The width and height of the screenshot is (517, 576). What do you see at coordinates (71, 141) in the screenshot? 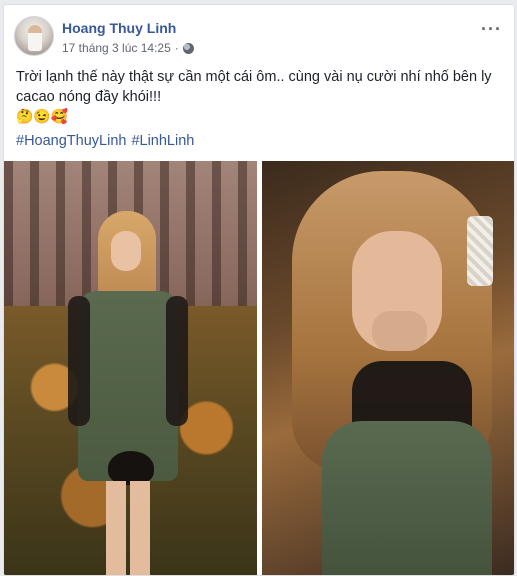
I see `hashtag-link: #HoangThuyLinh` at bounding box center [71, 141].